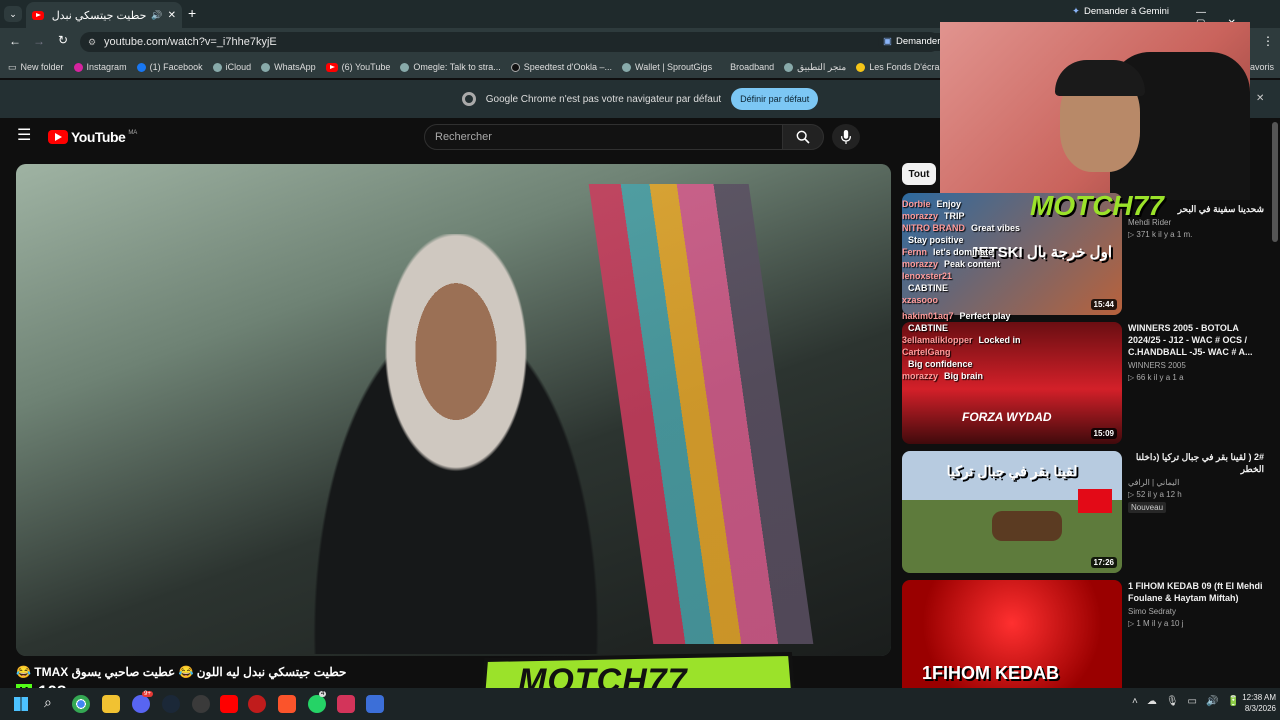  I want to click on forward-icon: →, so click(39, 41).